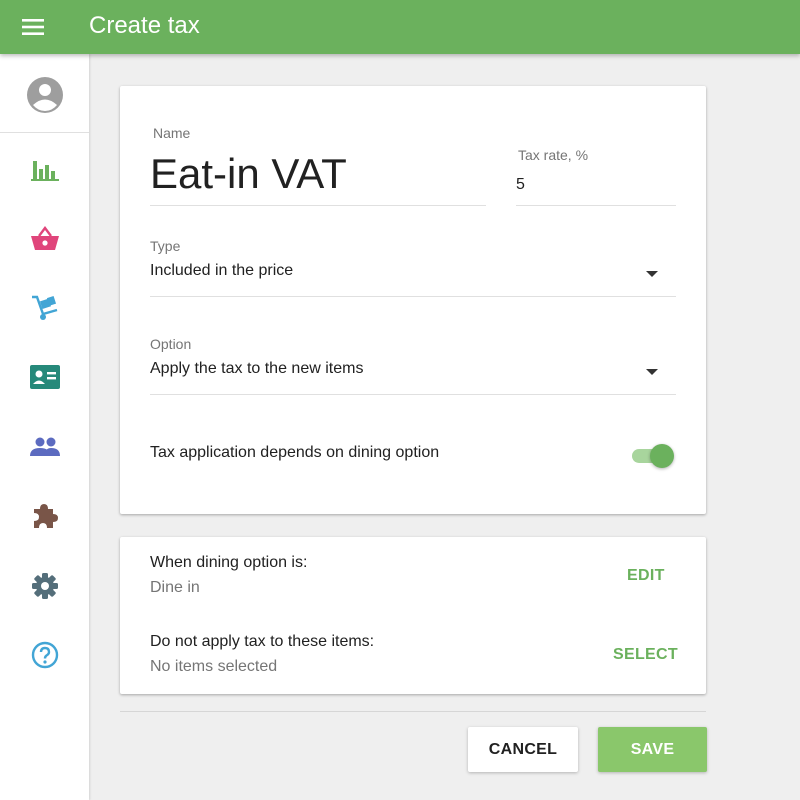 This screenshot has height=800, width=800. I want to click on option-underline, so click(413, 394).